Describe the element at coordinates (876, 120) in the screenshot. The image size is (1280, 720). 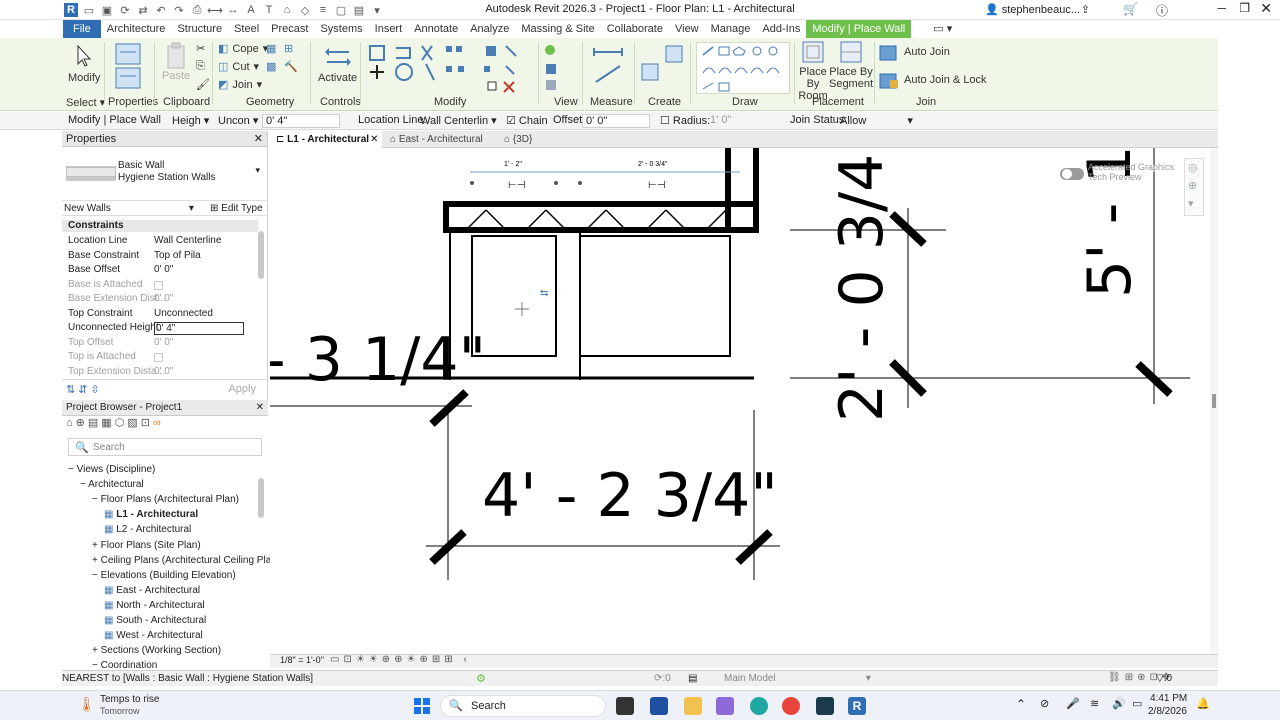
I see `join-status-dropdown: Allow ▾` at that location.